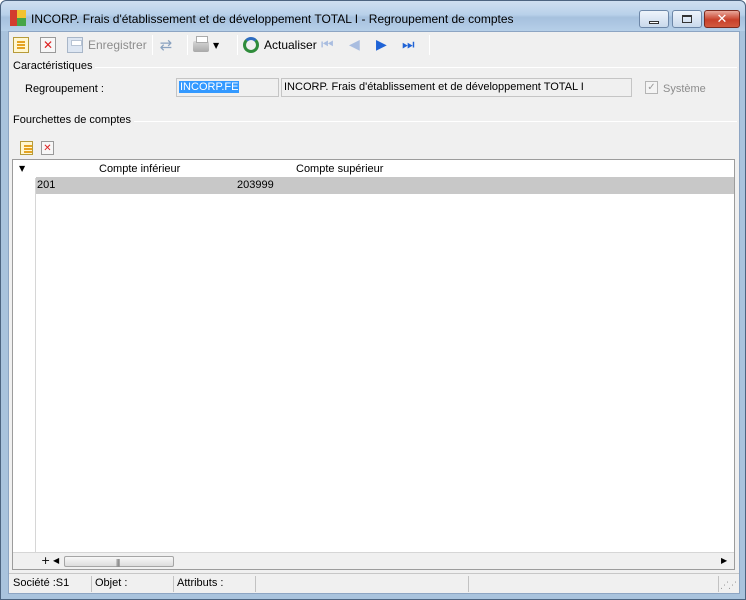  I want to click on resize-grip-icon: ⋰⋰, so click(728, 585).